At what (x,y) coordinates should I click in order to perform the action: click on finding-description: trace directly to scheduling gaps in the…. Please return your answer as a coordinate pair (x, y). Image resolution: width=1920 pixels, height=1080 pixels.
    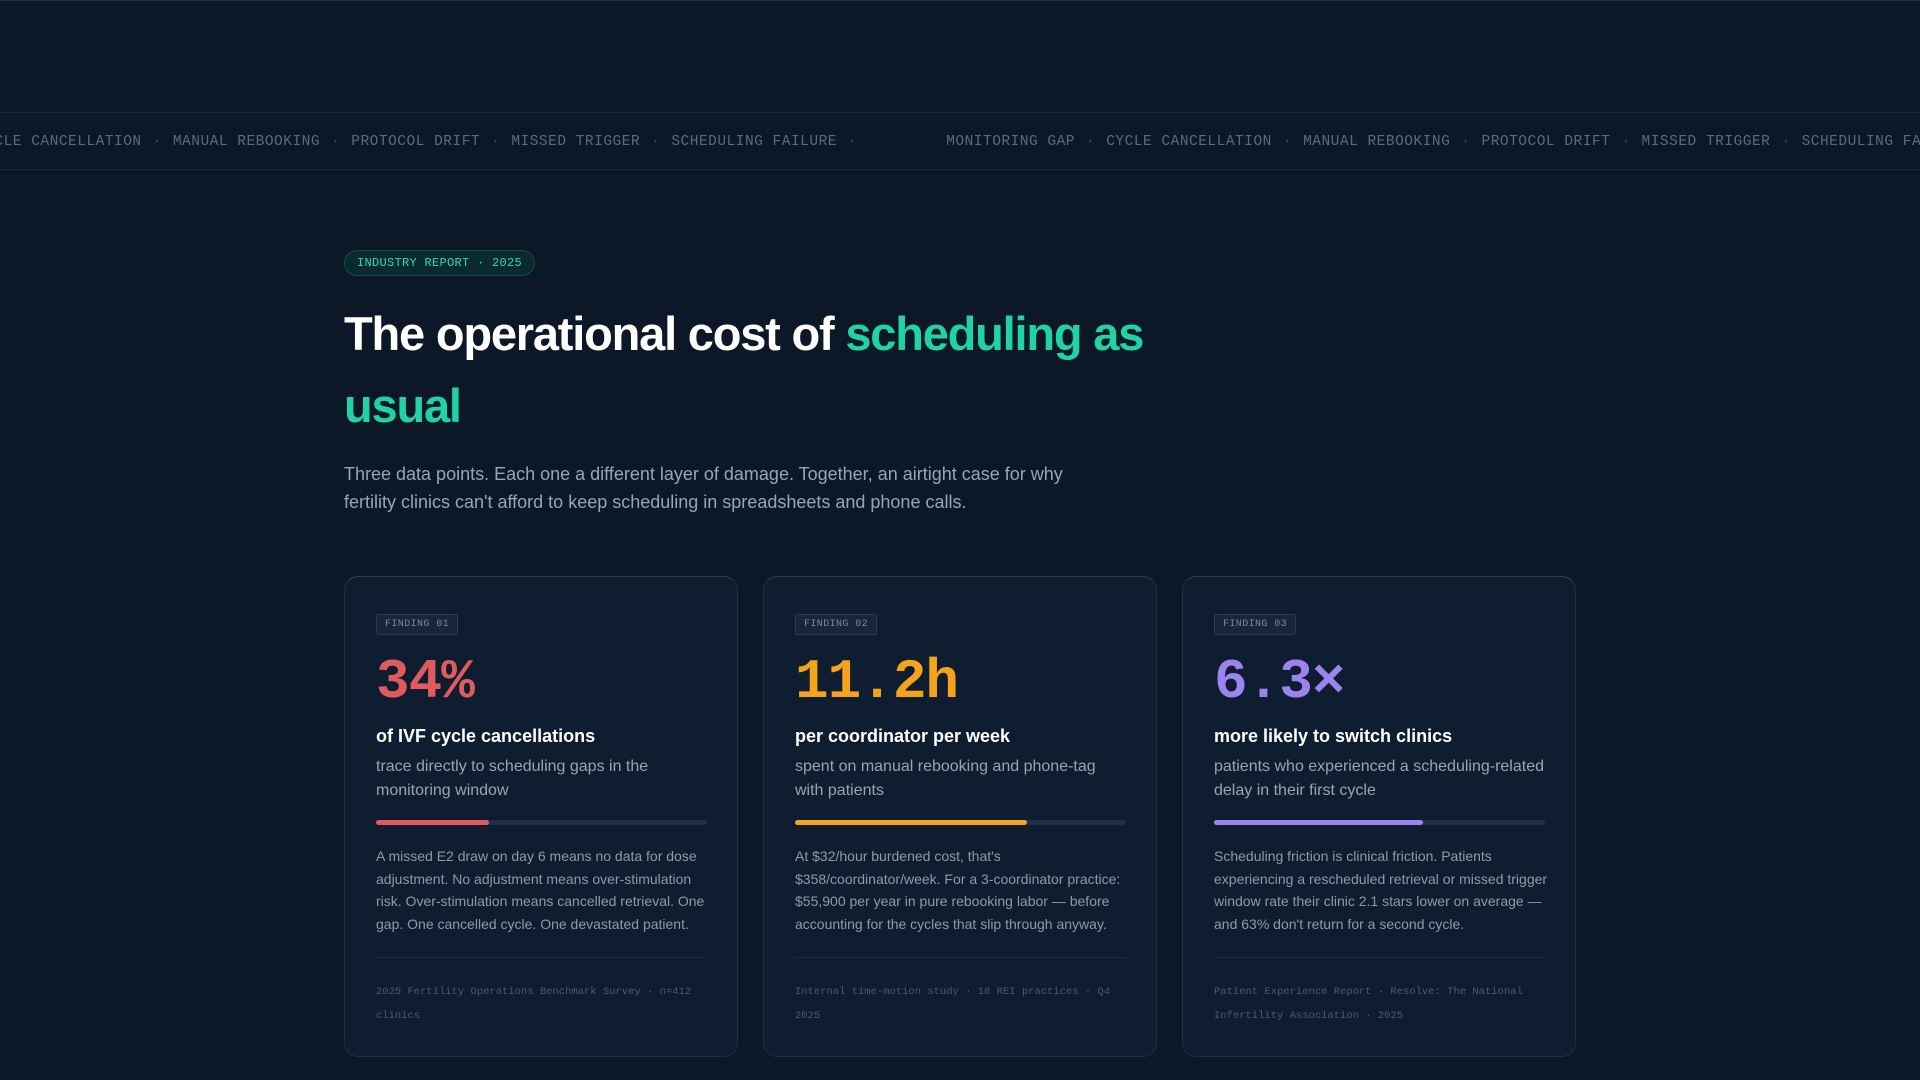
    Looking at the image, I should click on (512, 778).